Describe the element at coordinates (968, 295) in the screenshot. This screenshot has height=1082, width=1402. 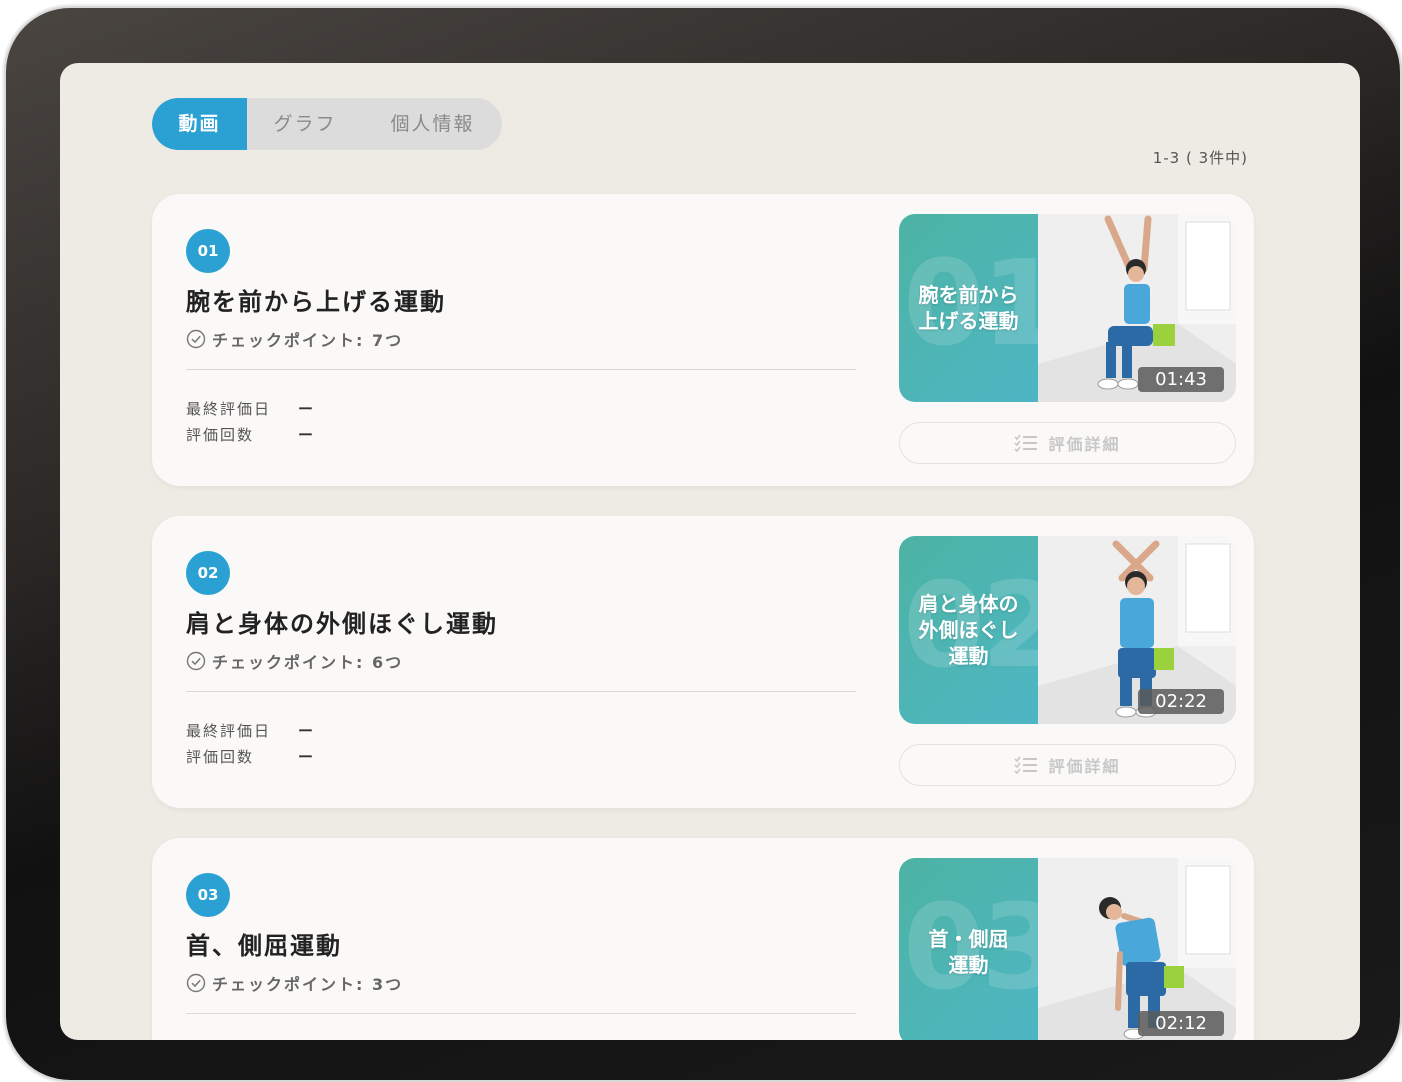
I see `thumbnail-title-line: 腕を前から` at that location.